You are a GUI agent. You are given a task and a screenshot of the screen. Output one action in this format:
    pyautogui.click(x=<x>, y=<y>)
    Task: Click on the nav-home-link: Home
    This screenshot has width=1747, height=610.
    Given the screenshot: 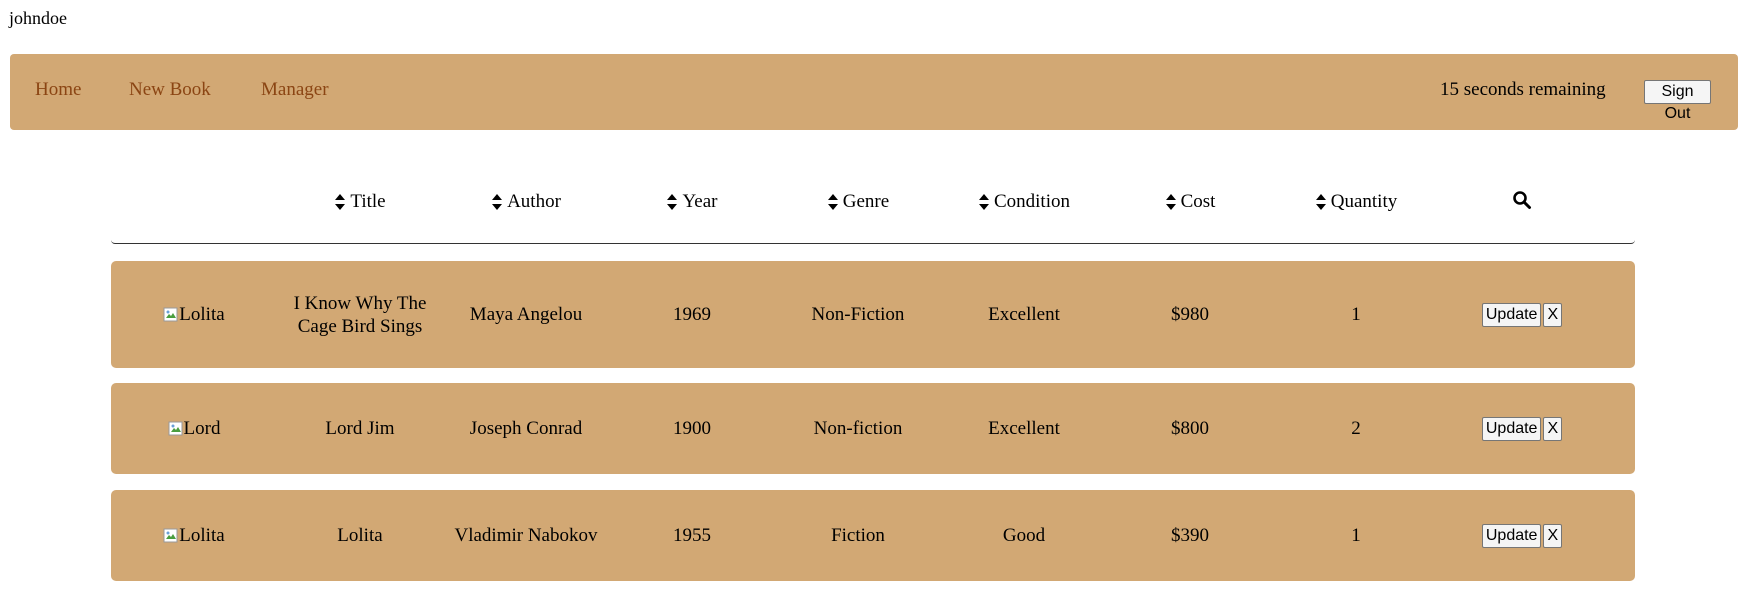 What is the action you would take?
    pyautogui.click(x=58, y=90)
    